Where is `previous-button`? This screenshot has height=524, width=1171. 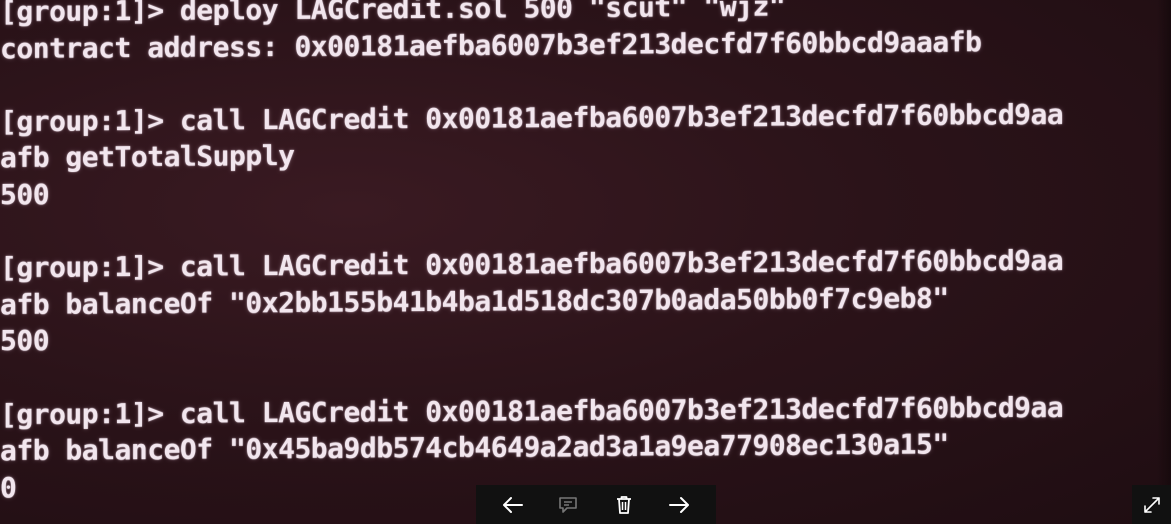
previous-button is located at coordinates (512, 504).